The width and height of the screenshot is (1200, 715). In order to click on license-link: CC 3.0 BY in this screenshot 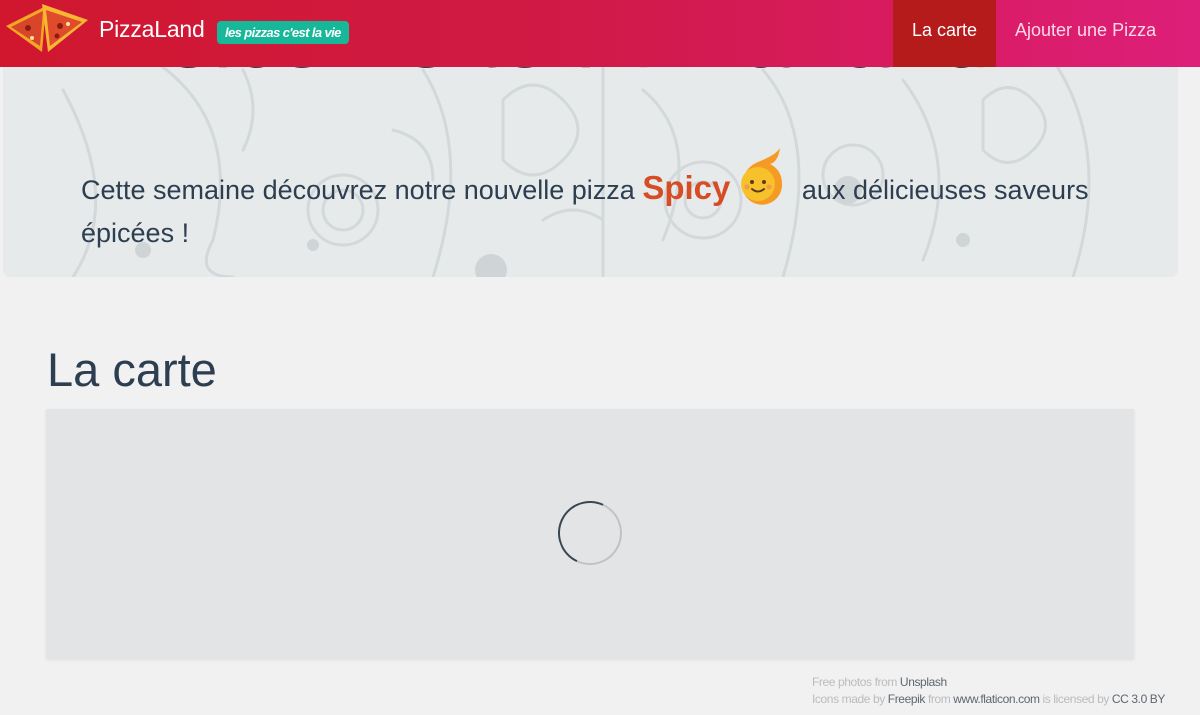, I will do `click(1138, 699)`.